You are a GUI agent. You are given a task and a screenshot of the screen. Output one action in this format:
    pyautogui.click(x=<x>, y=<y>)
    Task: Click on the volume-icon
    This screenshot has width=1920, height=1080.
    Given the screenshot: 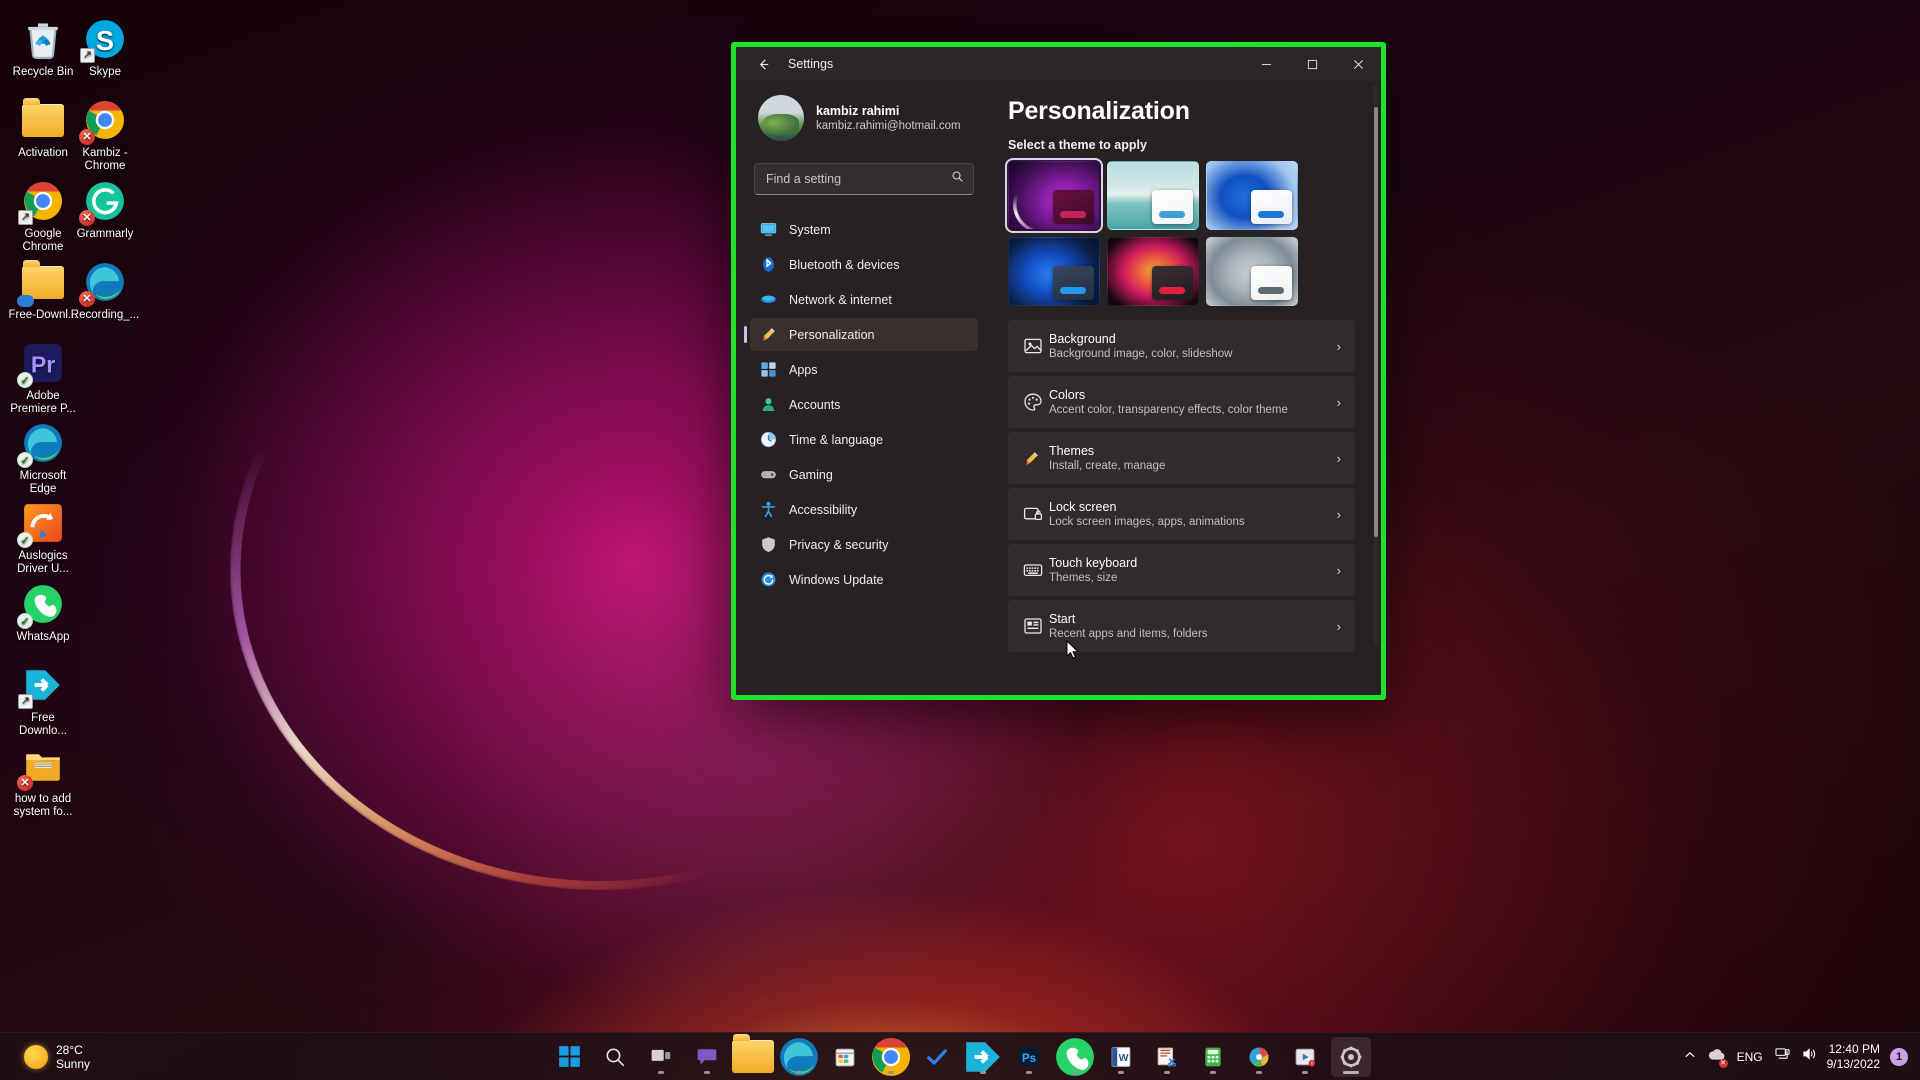 What is the action you would take?
    pyautogui.click(x=1809, y=1056)
    